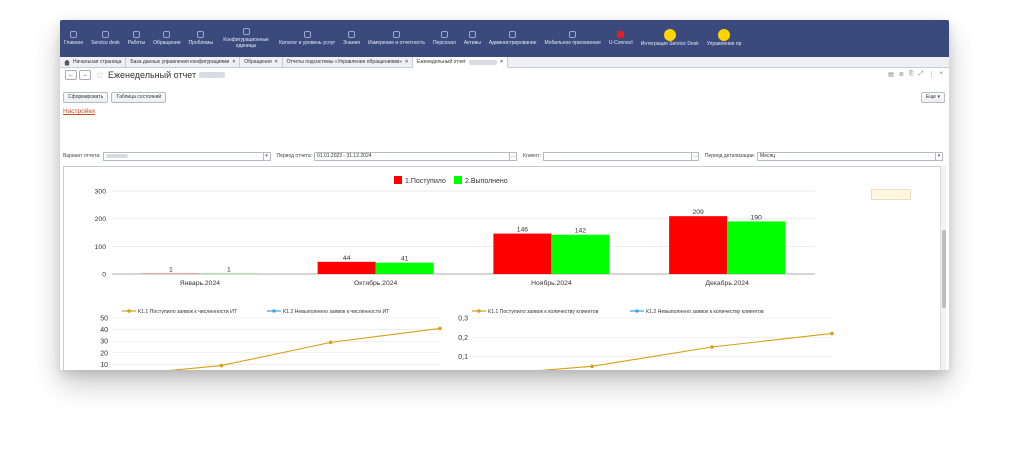  What do you see at coordinates (336, 312) in the screenshot?
I see `legend-label: К1.2 Невыполнено заявок к численности ИТ` at bounding box center [336, 312].